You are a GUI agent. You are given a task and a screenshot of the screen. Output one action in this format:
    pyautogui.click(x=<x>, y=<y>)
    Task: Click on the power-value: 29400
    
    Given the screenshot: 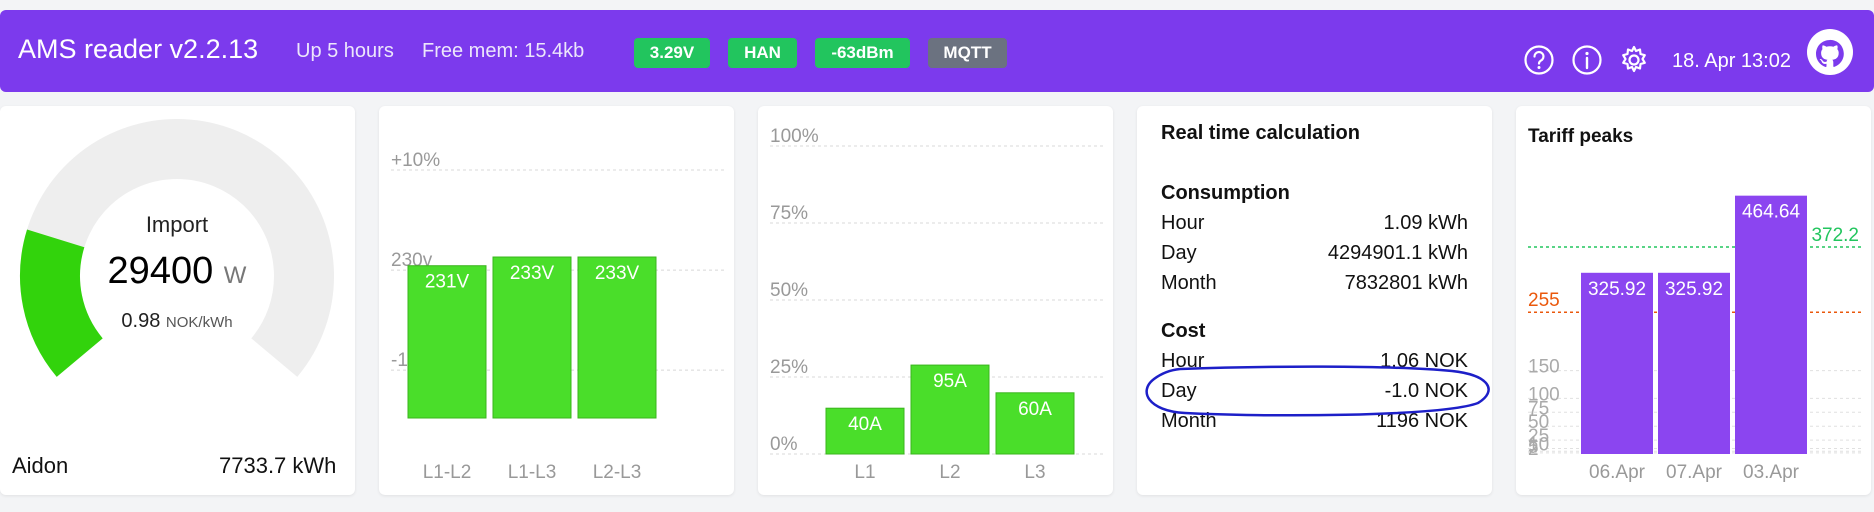 What is the action you would take?
    pyautogui.click(x=160, y=271)
    